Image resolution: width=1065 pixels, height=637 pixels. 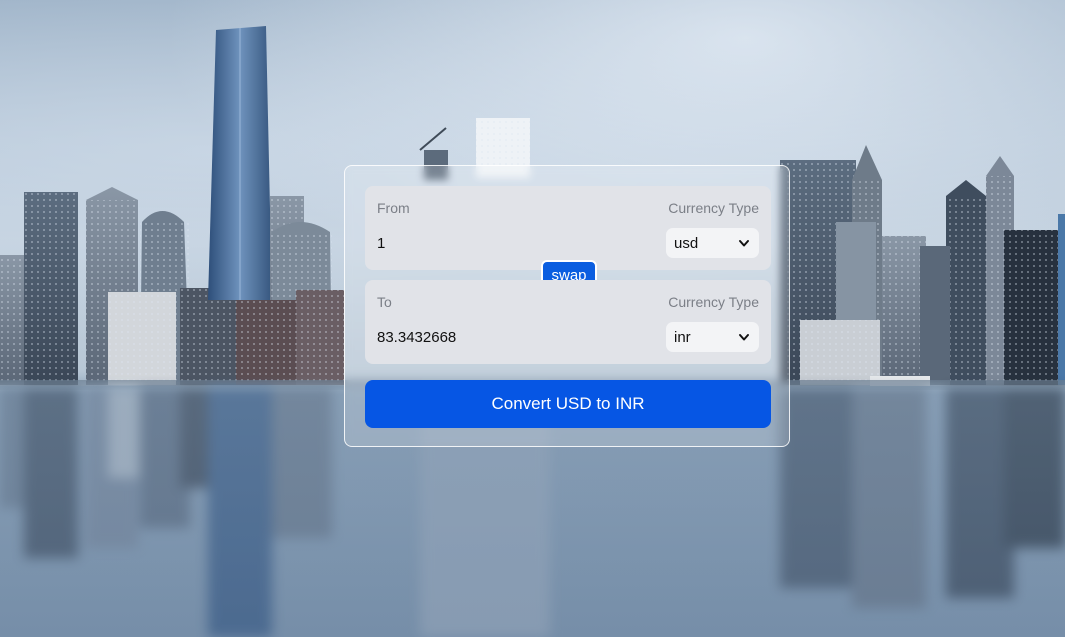 What do you see at coordinates (393, 208) in the screenshot?
I see `from-label: From` at bounding box center [393, 208].